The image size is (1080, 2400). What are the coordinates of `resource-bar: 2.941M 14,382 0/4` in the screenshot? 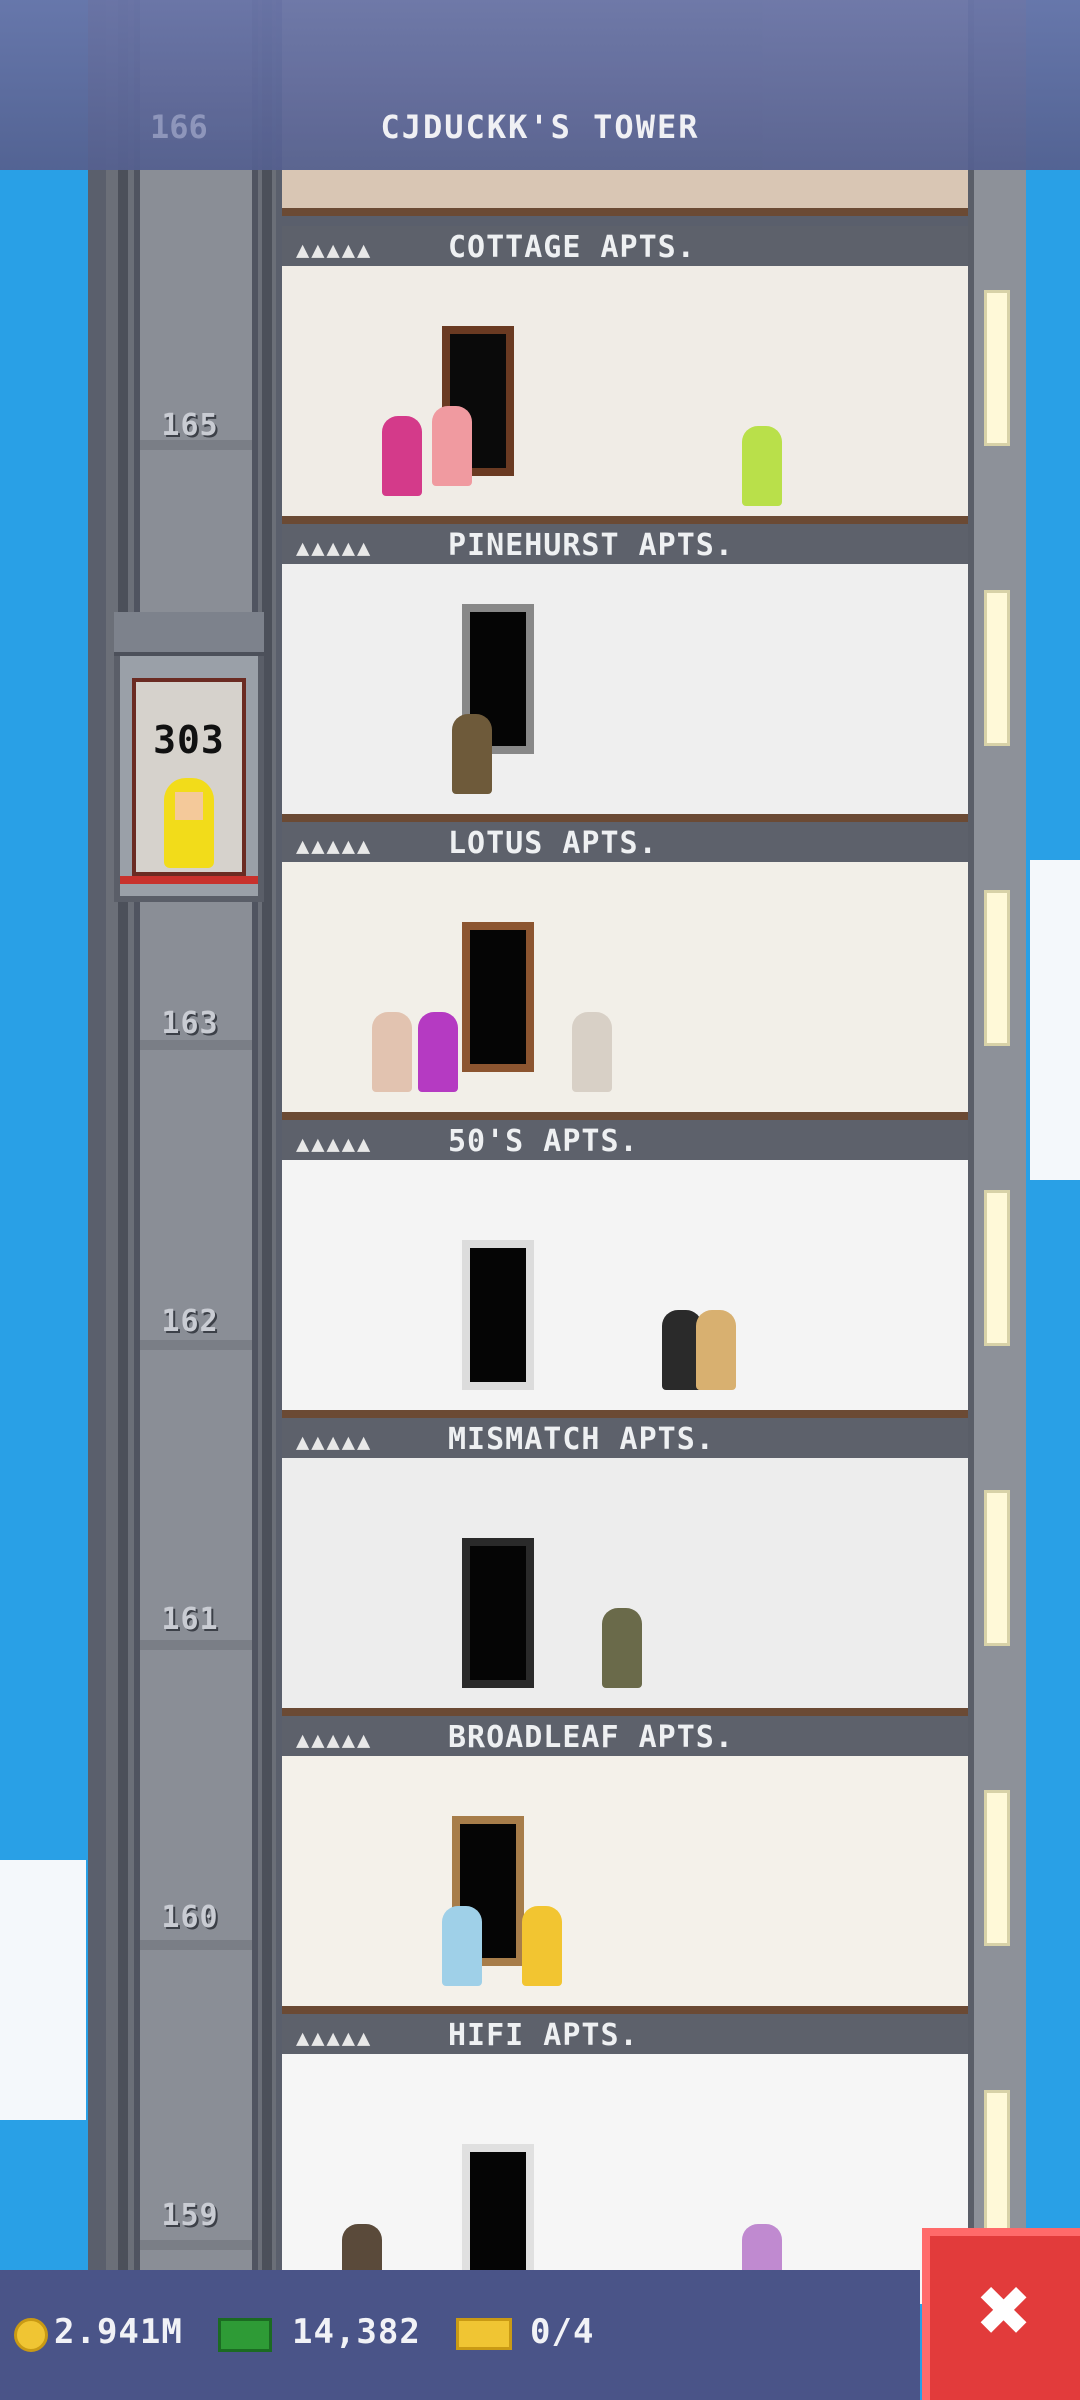 It's located at (460, 2335).